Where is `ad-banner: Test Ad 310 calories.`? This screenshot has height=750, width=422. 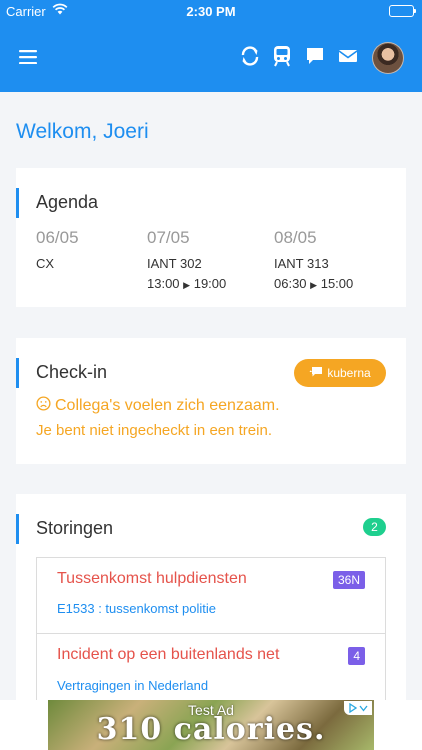 ad-banner: Test Ad 310 calories. is located at coordinates (211, 725).